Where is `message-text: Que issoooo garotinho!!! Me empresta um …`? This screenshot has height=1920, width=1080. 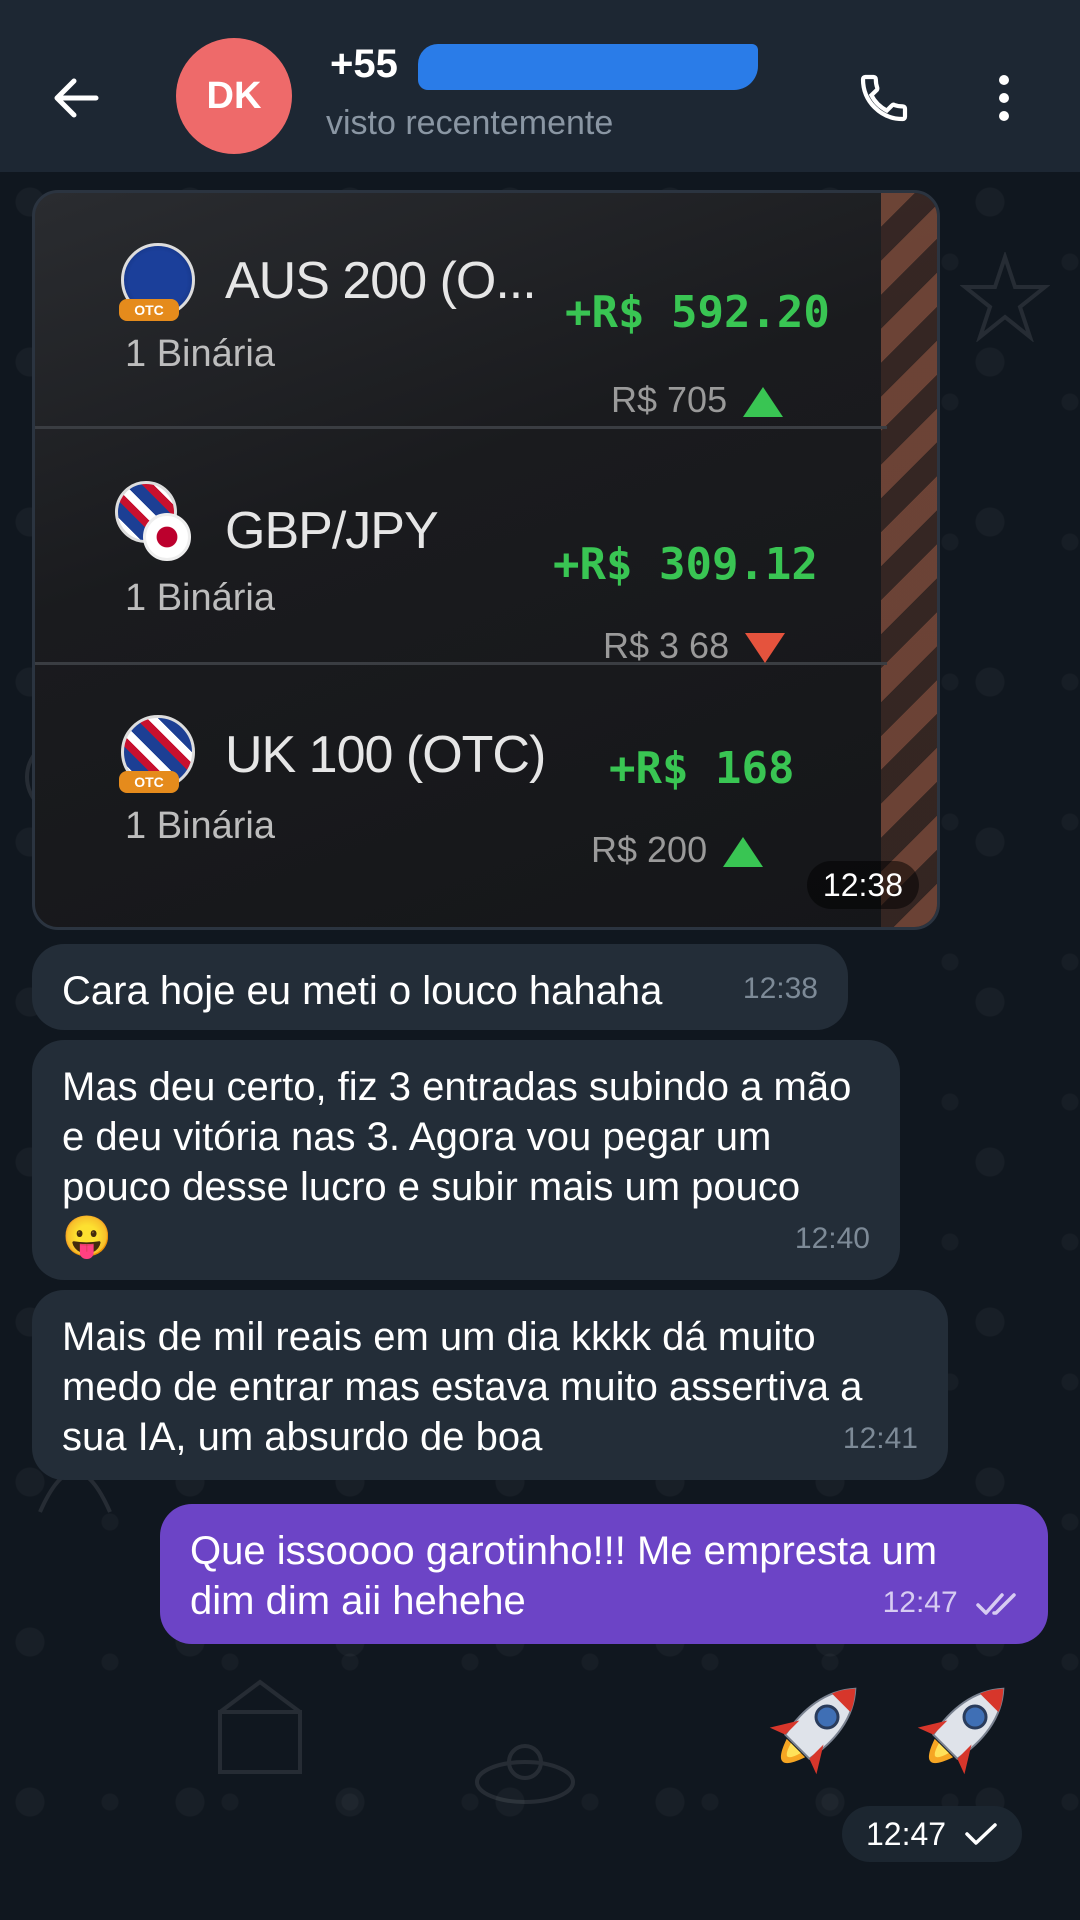 message-text: Que issoooo garotinho!!! Me empresta um … is located at coordinates (564, 1576).